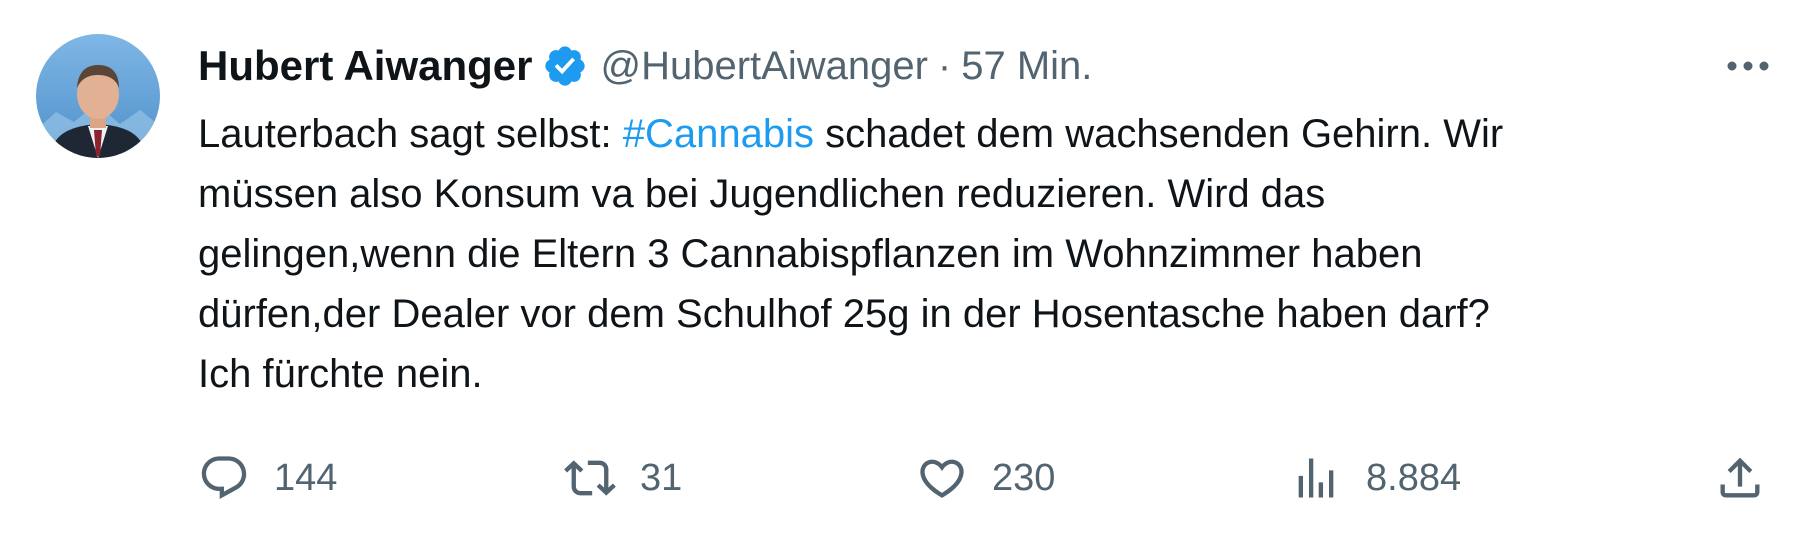 Image resolution: width=1812 pixels, height=540 pixels. Describe the element at coordinates (661, 477) in the screenshot. I see `retweet-count: 31` at that location.